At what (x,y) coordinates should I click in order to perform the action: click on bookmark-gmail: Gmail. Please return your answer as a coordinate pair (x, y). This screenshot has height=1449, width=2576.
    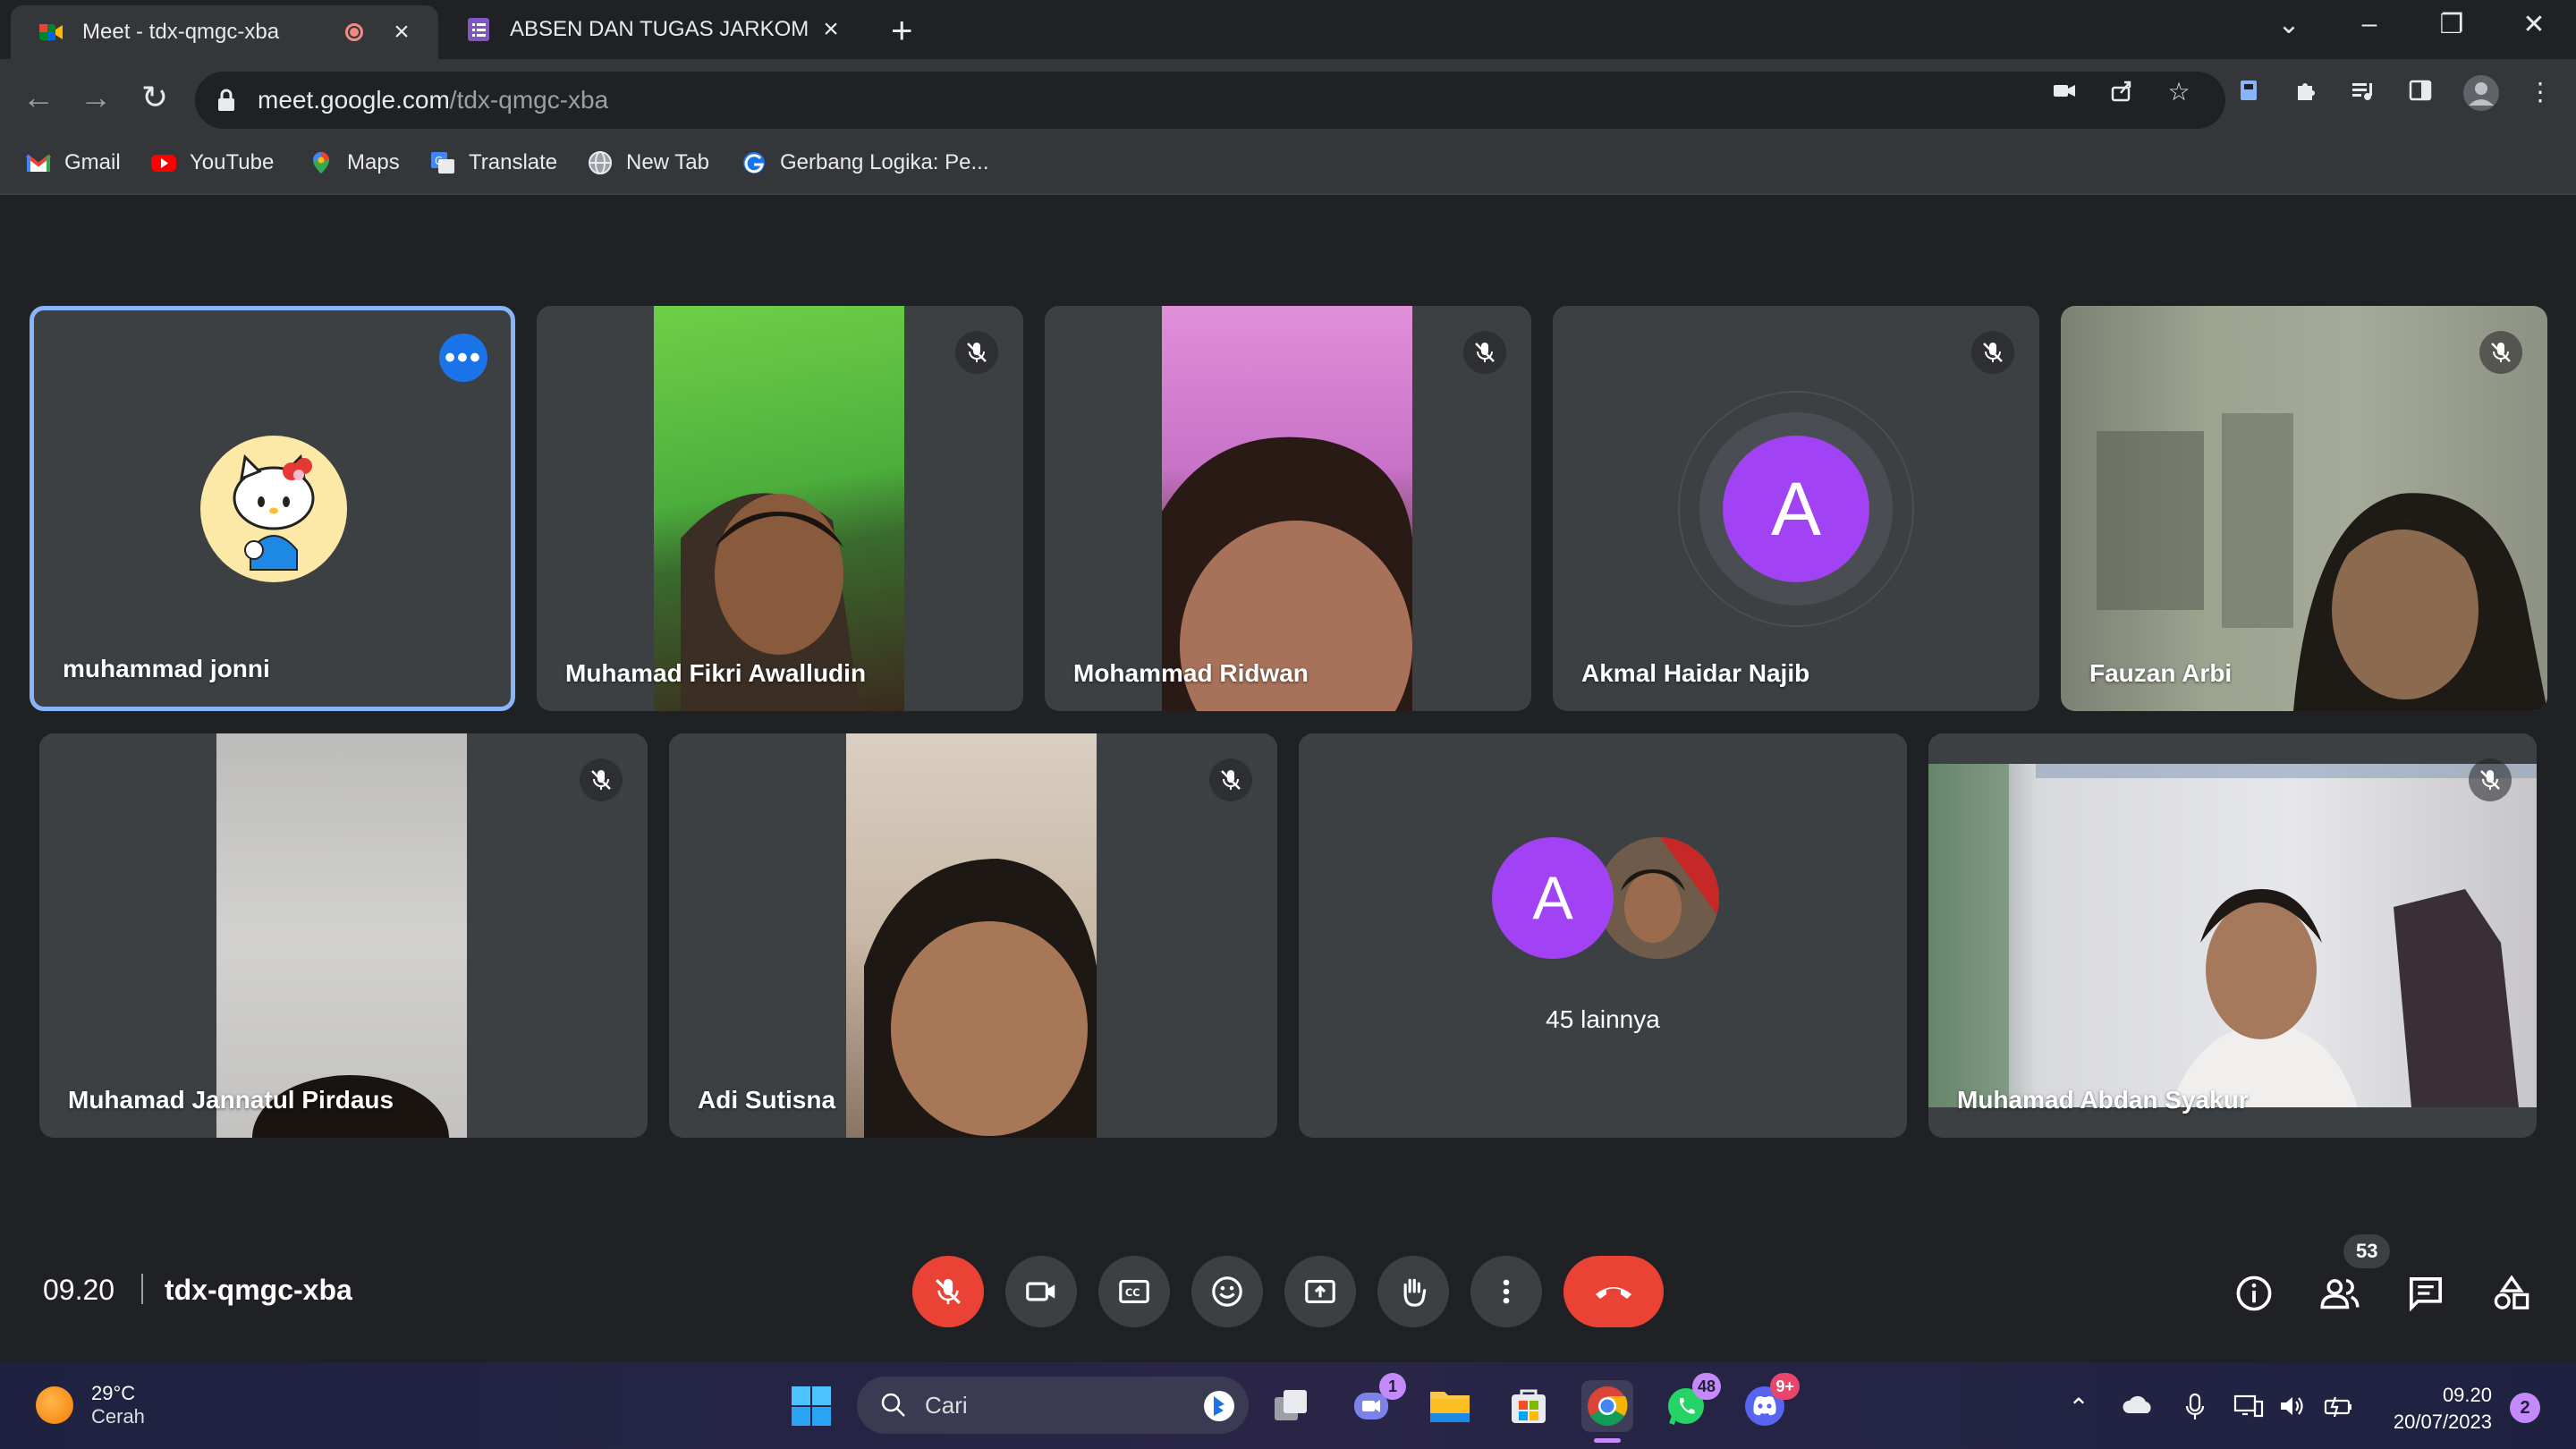
    Looking at the image, I should click on (73, 162).